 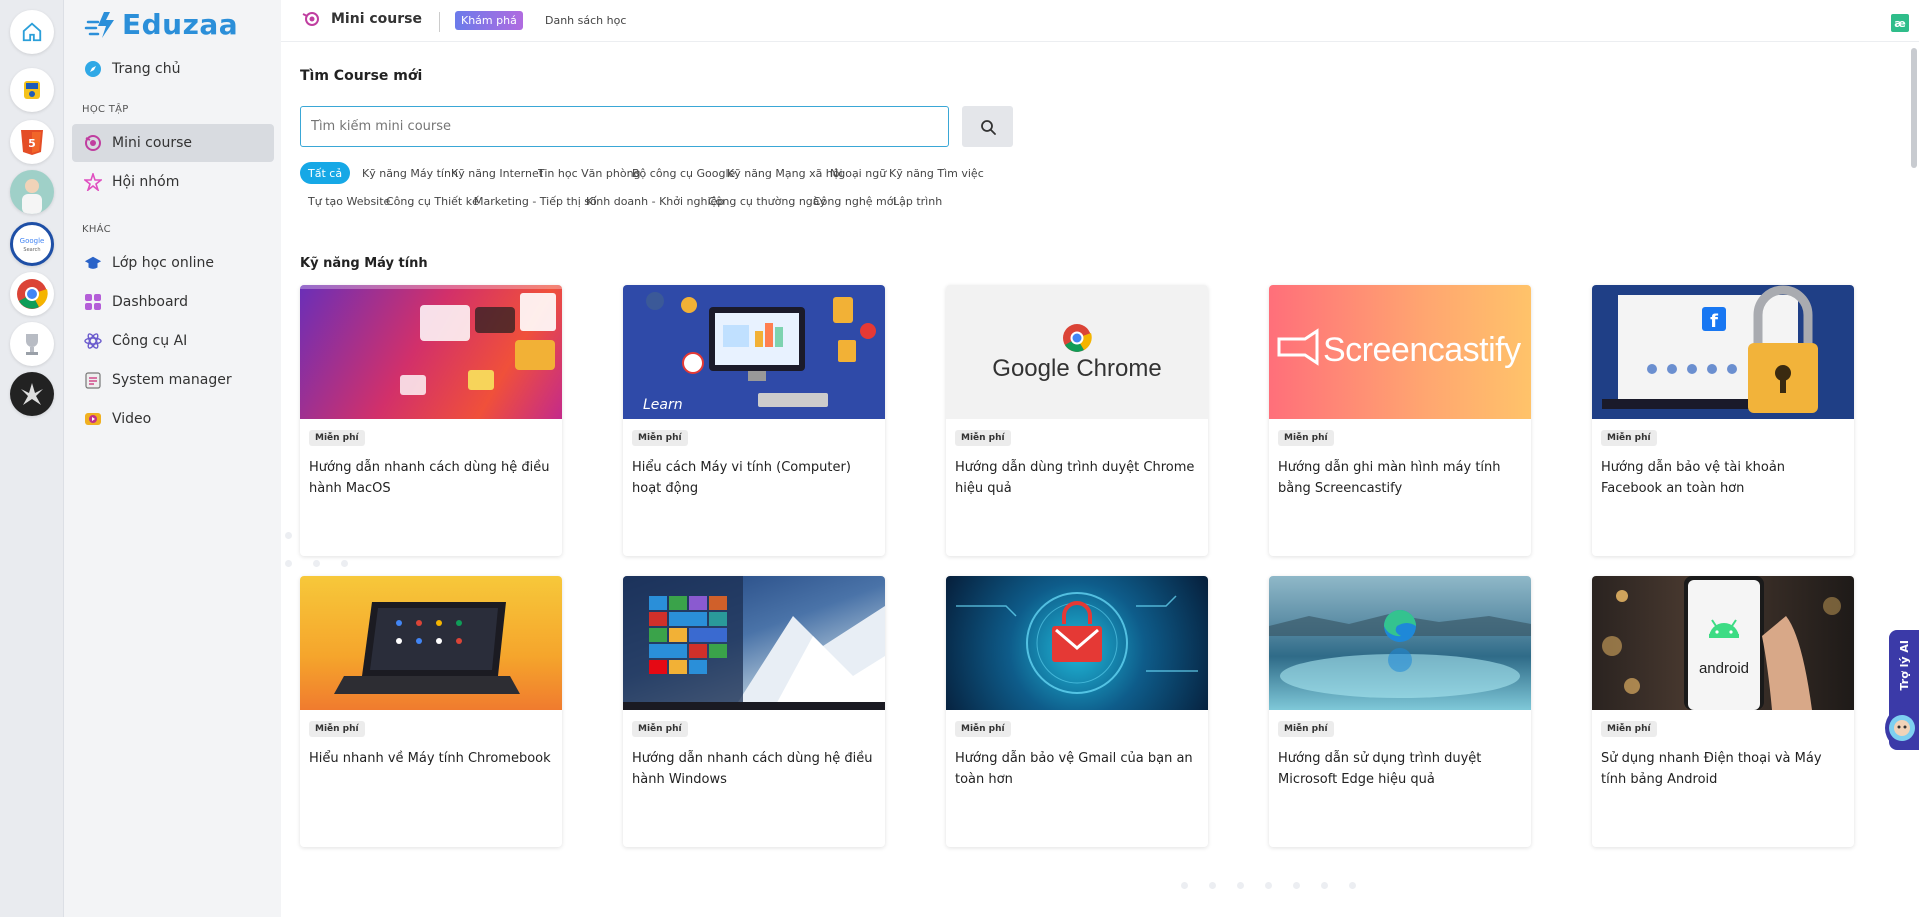 I want to click on page-title-text: Mini course, so click(x=376, y=19).